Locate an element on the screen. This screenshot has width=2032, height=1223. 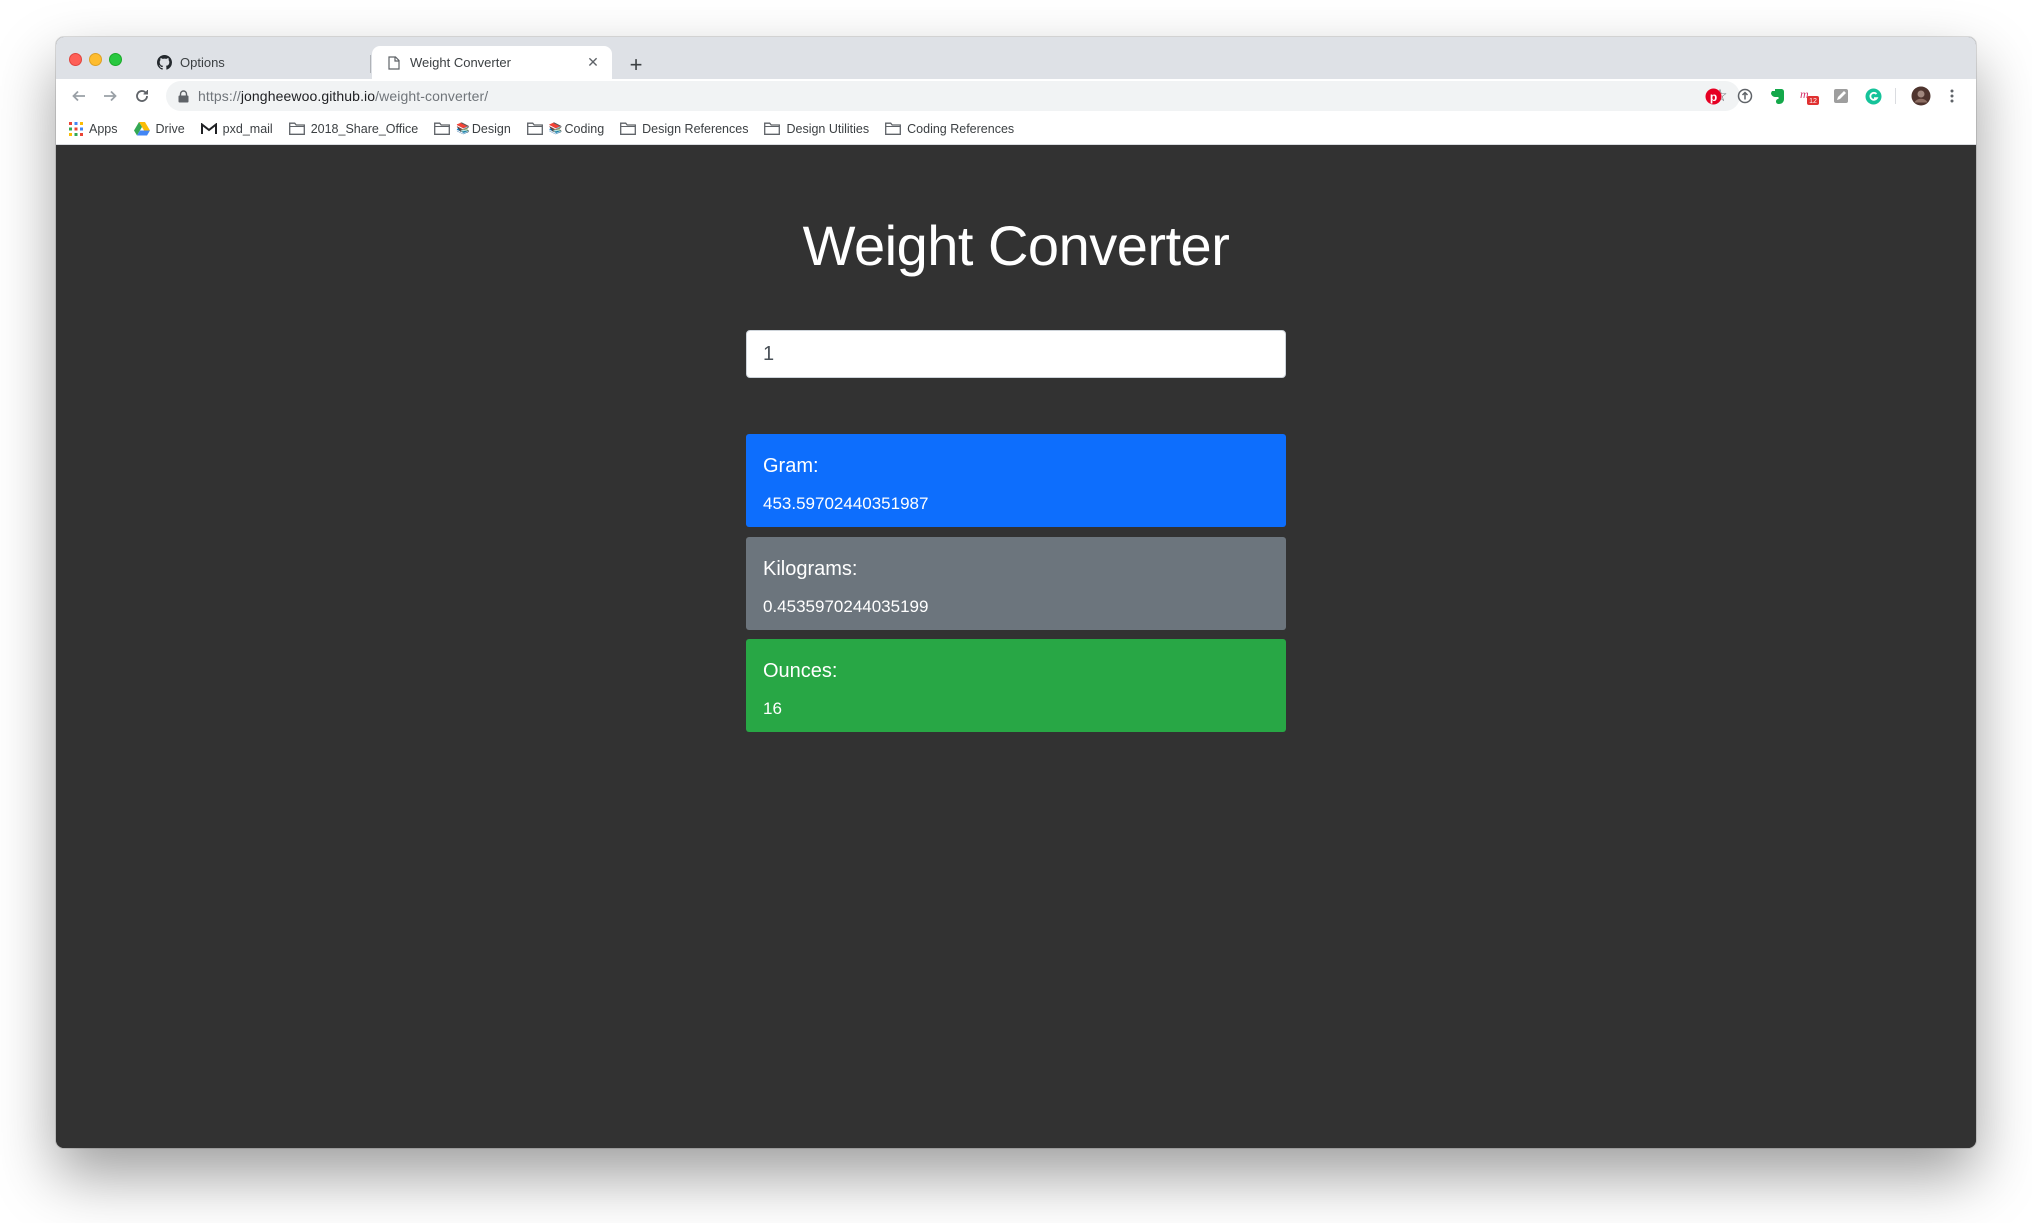
bookmark-folder-design-utilities: Design Utilities is located at coordinates (816, 129).